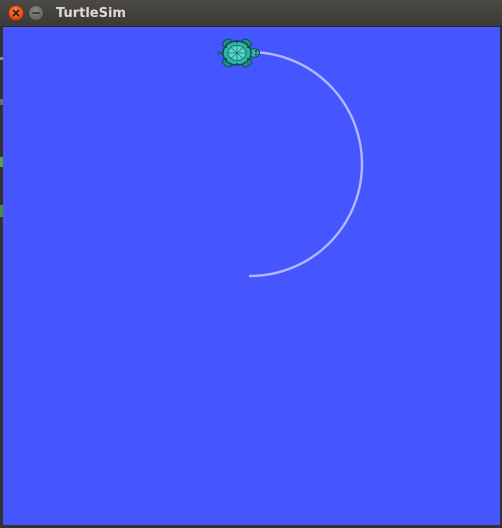  I want to click on minimize-button, so click(36, 13).